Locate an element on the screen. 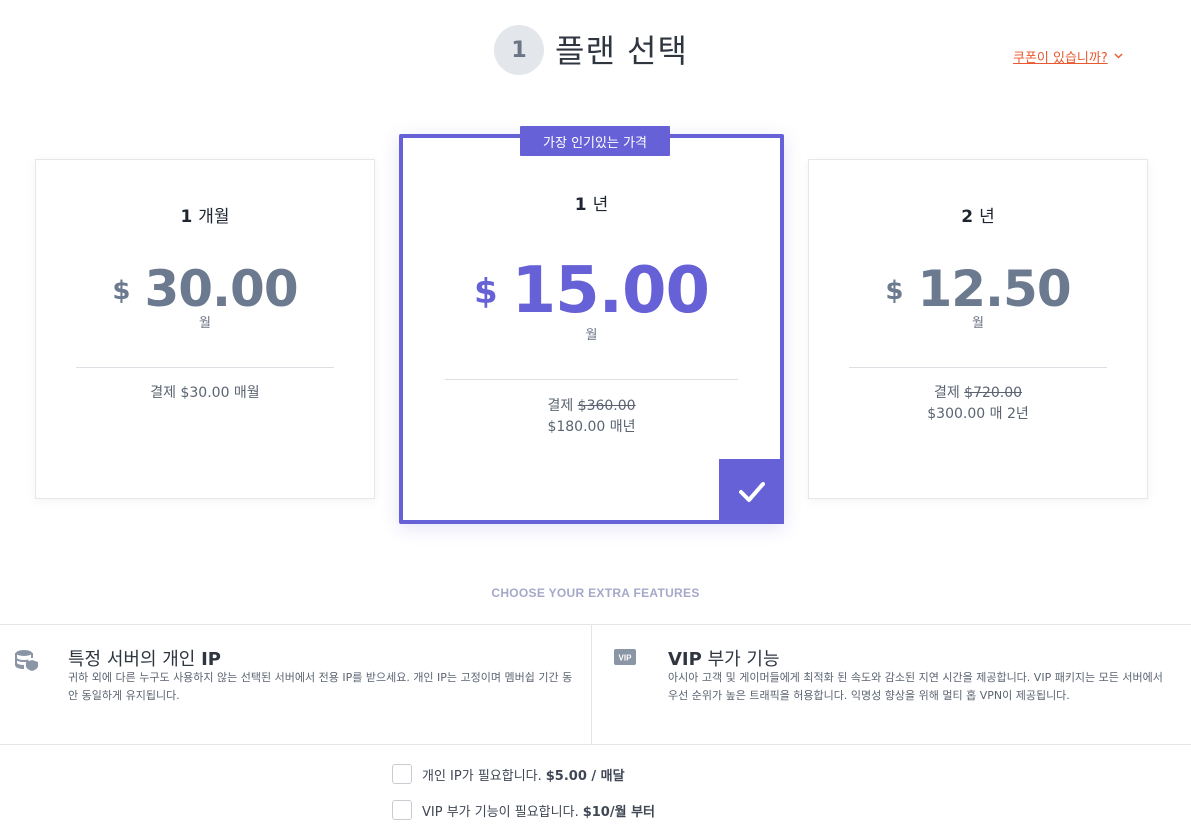 This screenshot has height=837, width=1191. plan-period: 1 년 is located at coordinates (591, 202).